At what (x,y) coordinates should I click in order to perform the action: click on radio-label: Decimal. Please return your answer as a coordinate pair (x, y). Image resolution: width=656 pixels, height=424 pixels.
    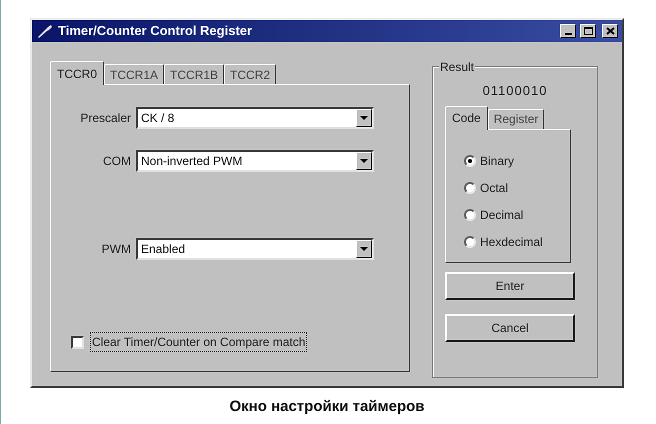
    Looking at the image, I should click on (502, 215).